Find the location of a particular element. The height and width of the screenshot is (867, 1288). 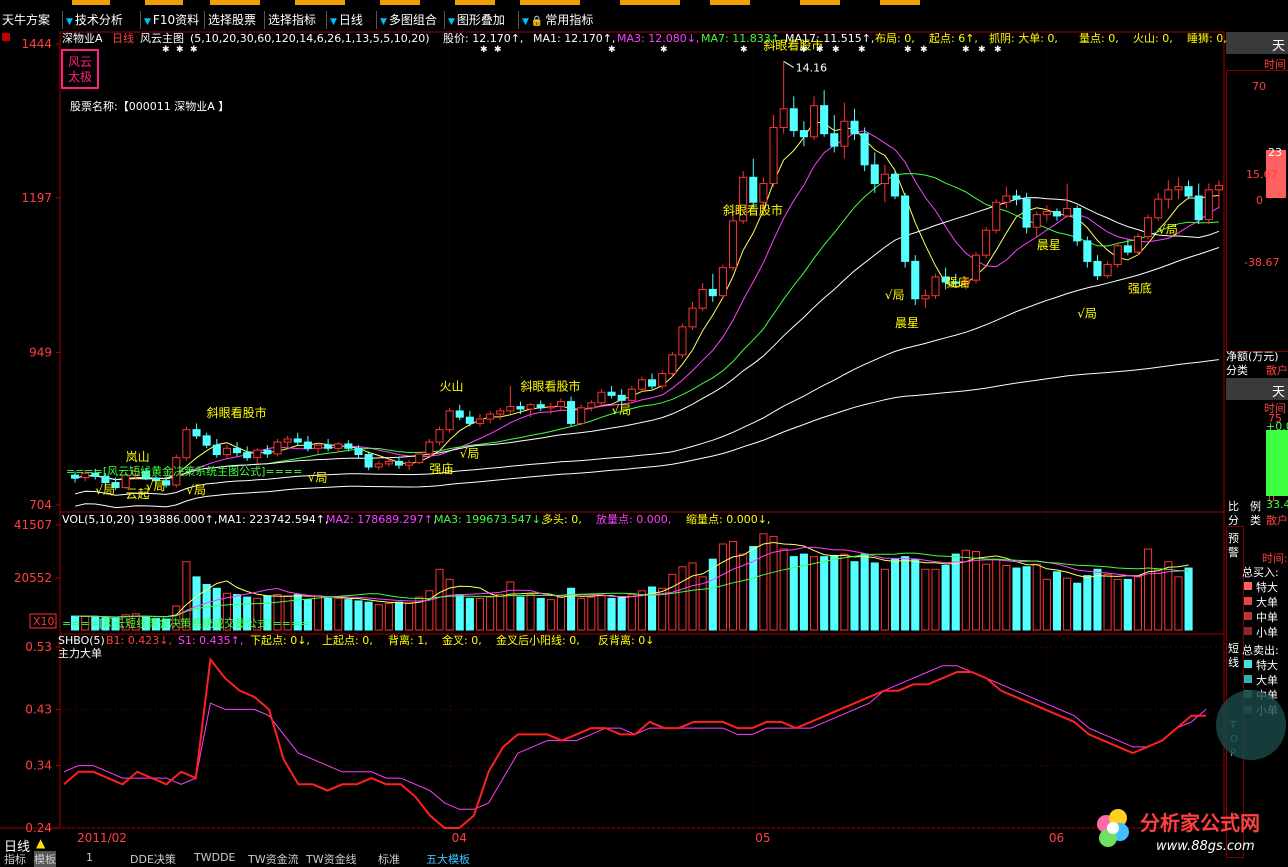

price-tick-label: 949 is located at coordinates (40, 352).